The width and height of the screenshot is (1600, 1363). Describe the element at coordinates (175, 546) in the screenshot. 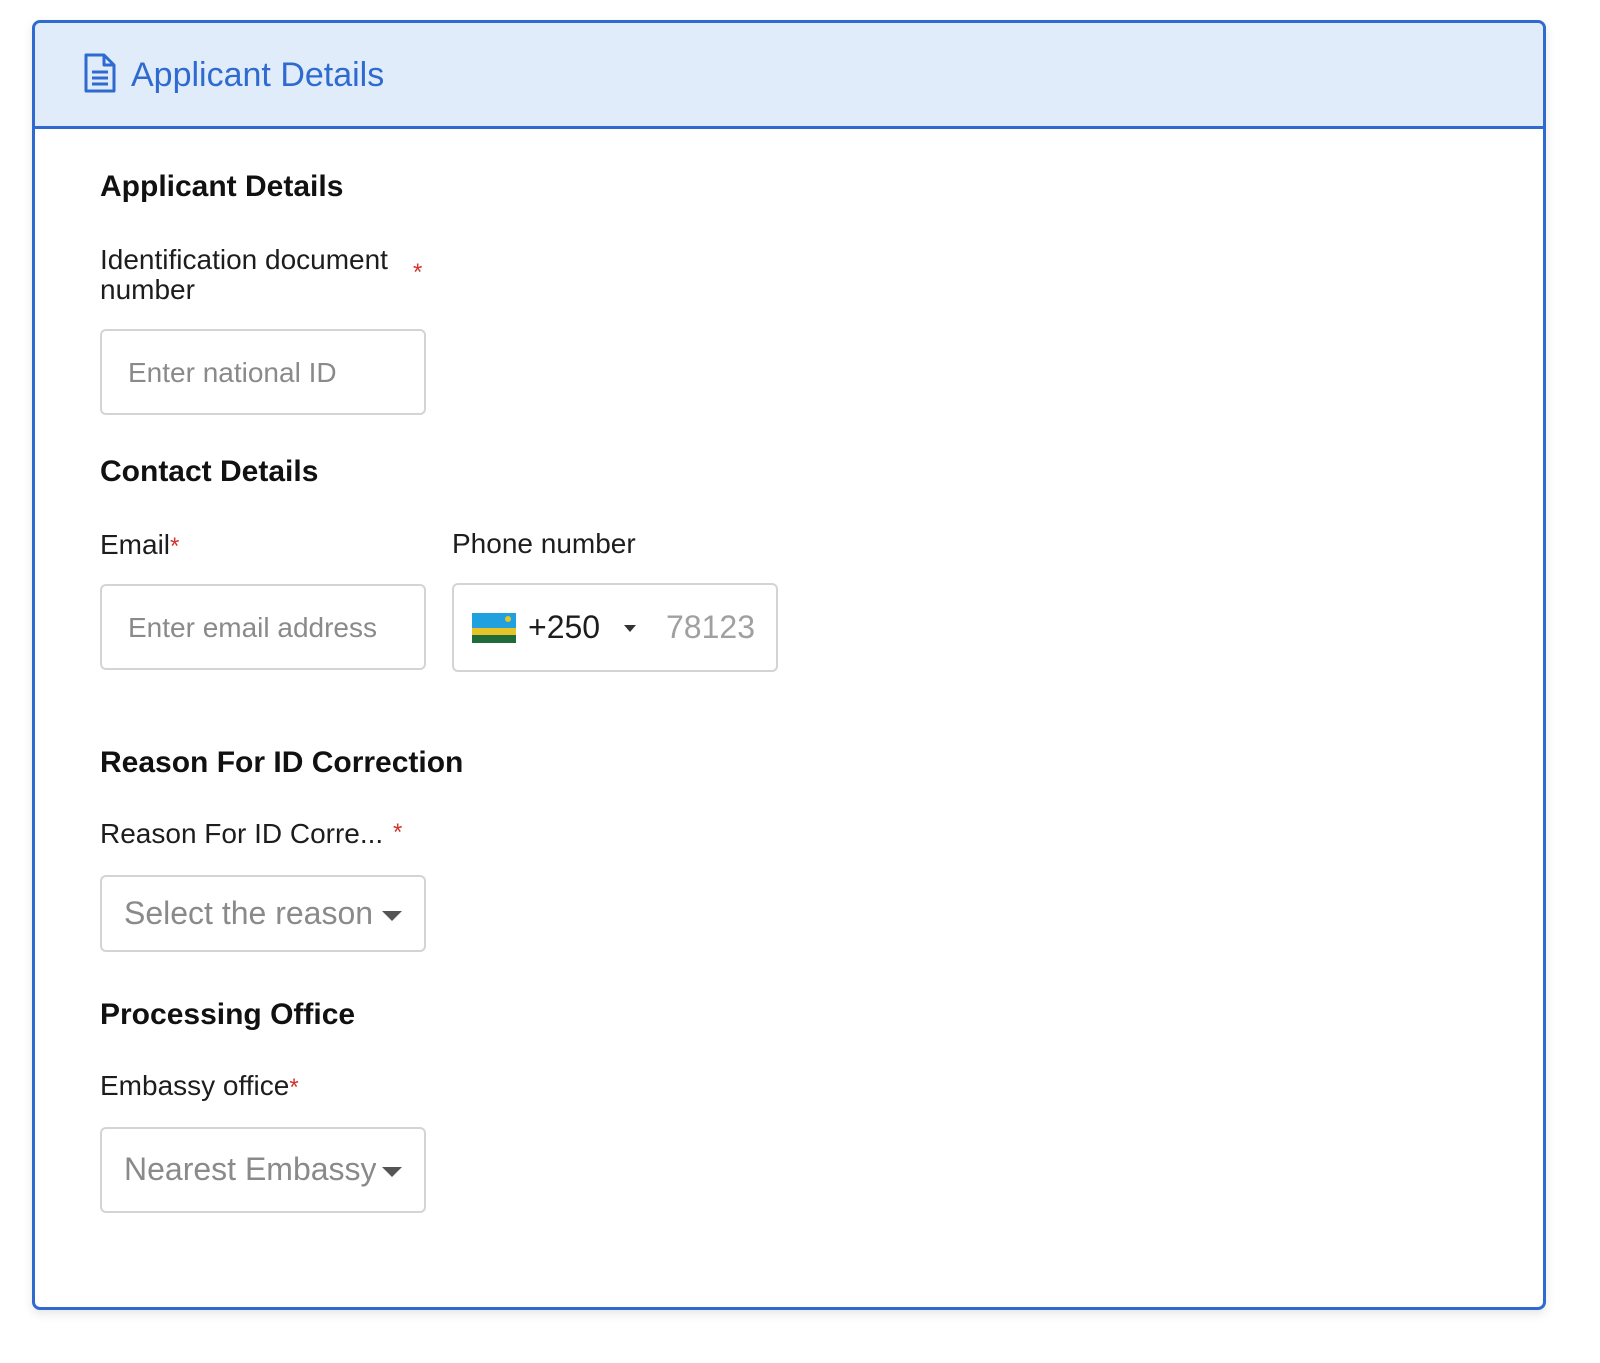

I see `email-required-mark: *` at that location.